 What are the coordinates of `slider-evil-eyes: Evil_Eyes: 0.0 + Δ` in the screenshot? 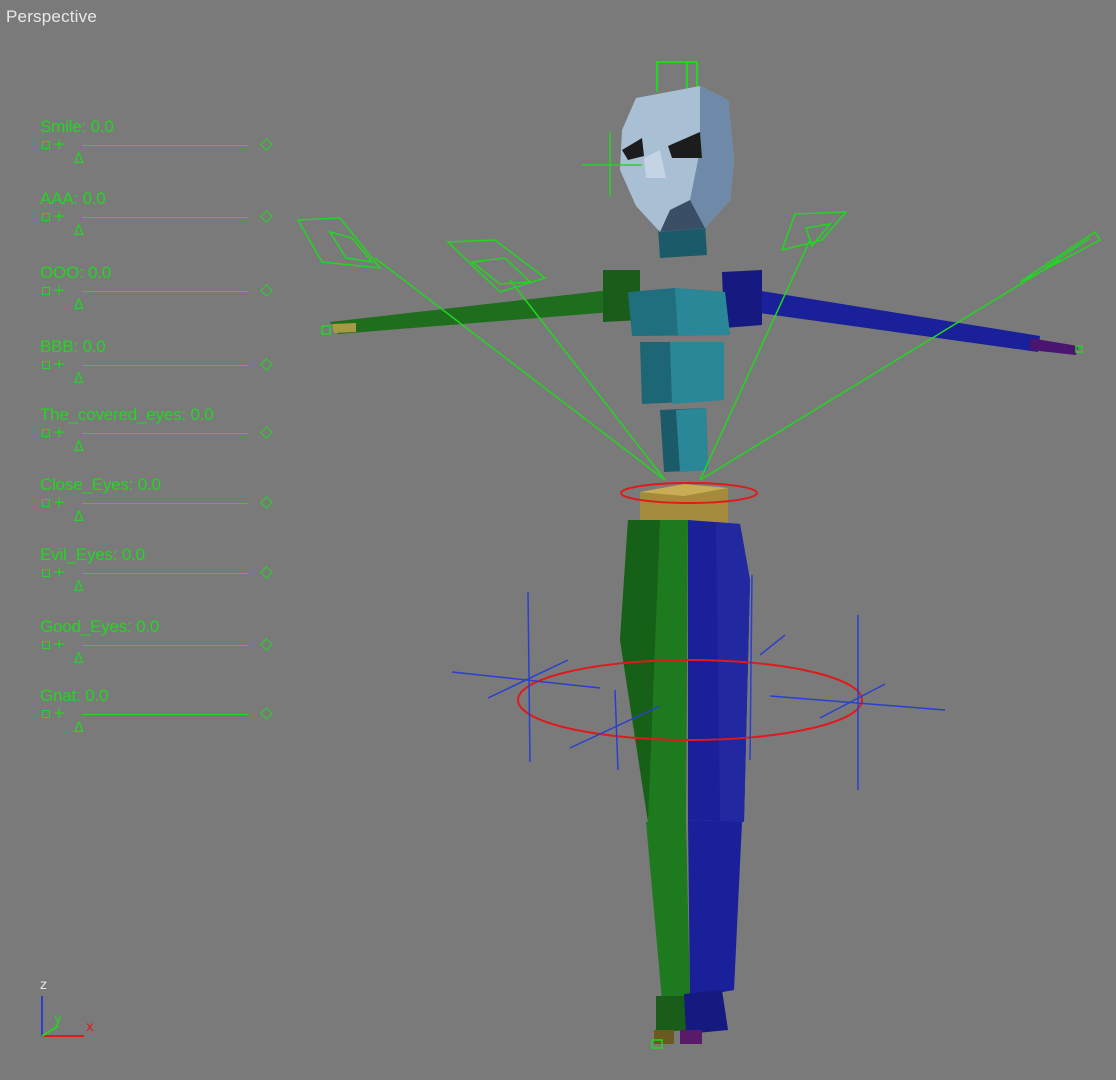 It's located at (160, 580).